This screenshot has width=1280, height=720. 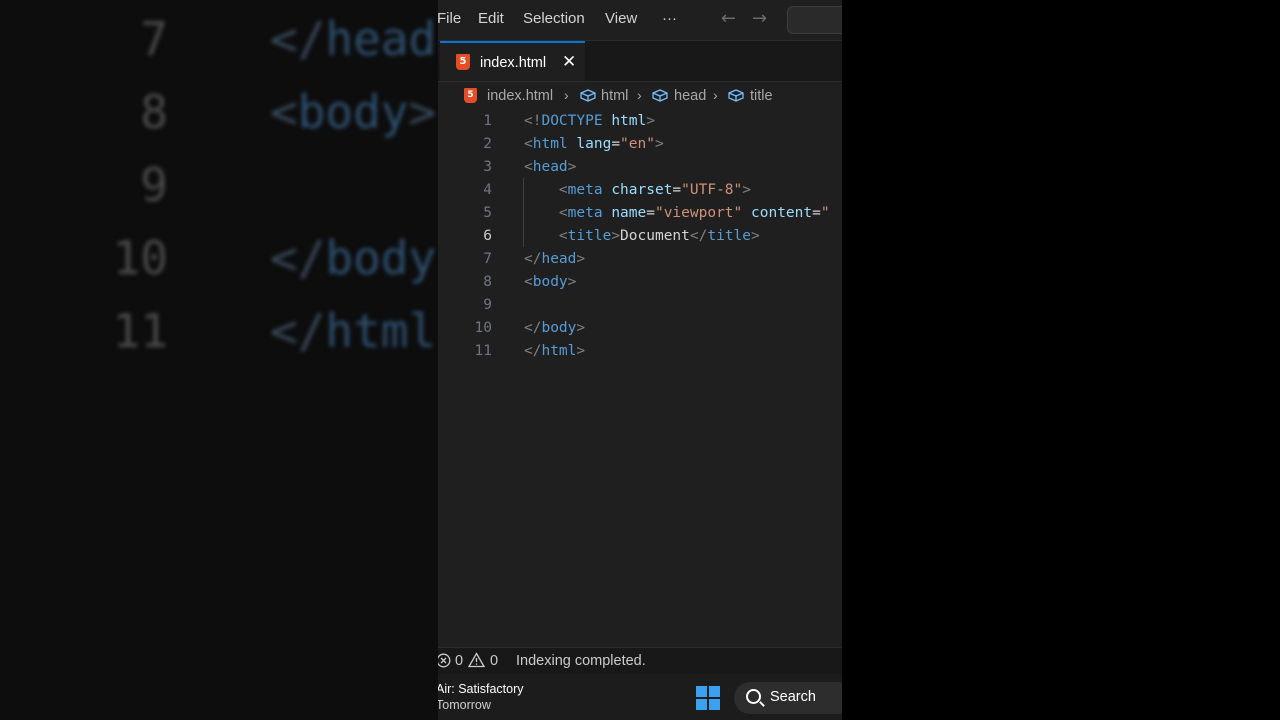 What do you see at coordinates (728, 18) in the screenshot?
I see `back-arrow-icon: ←` at bounding box center [728, 18].